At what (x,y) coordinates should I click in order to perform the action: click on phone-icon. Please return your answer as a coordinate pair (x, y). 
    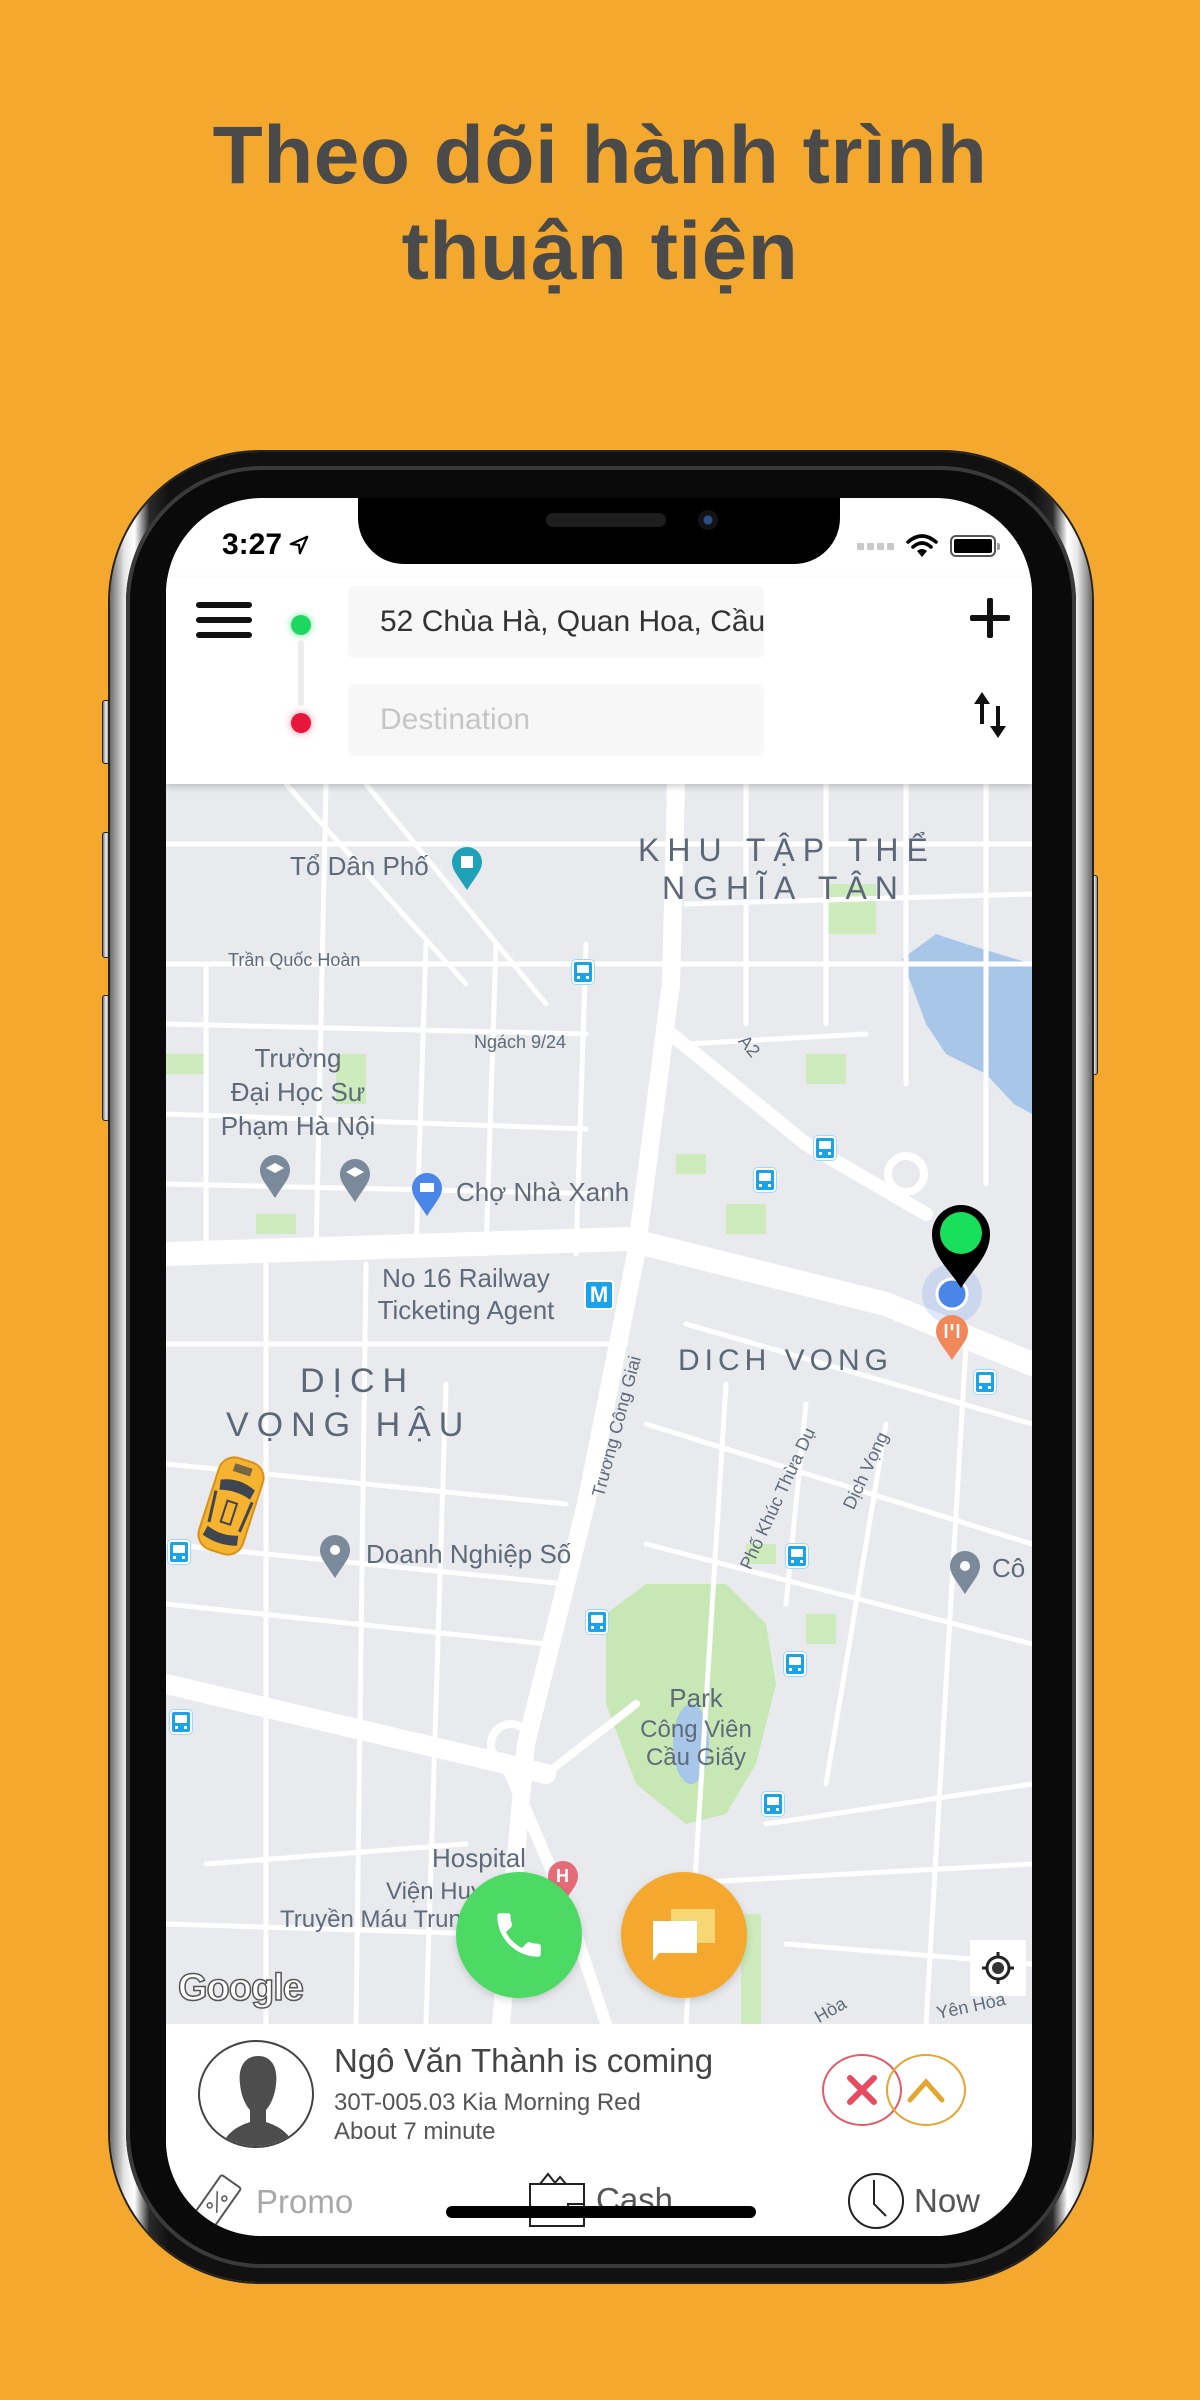
    Looking at the image, I should click on (519, 1935).